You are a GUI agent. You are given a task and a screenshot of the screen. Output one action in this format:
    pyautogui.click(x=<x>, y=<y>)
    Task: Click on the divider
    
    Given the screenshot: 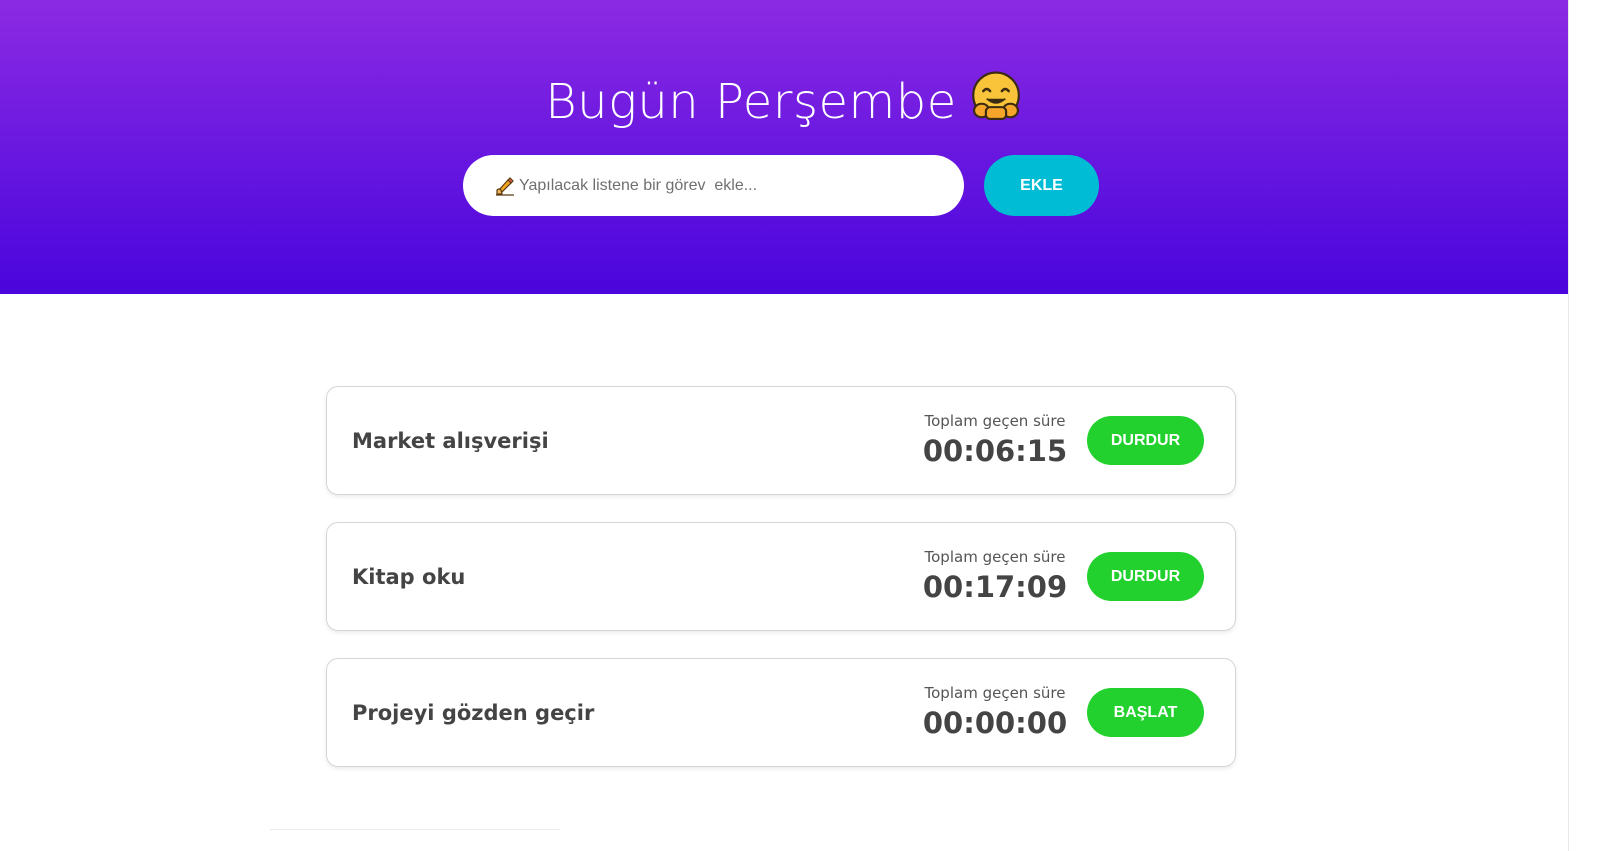 What is the action you would take?
    pyautogui.click(x=415, y=829)
    